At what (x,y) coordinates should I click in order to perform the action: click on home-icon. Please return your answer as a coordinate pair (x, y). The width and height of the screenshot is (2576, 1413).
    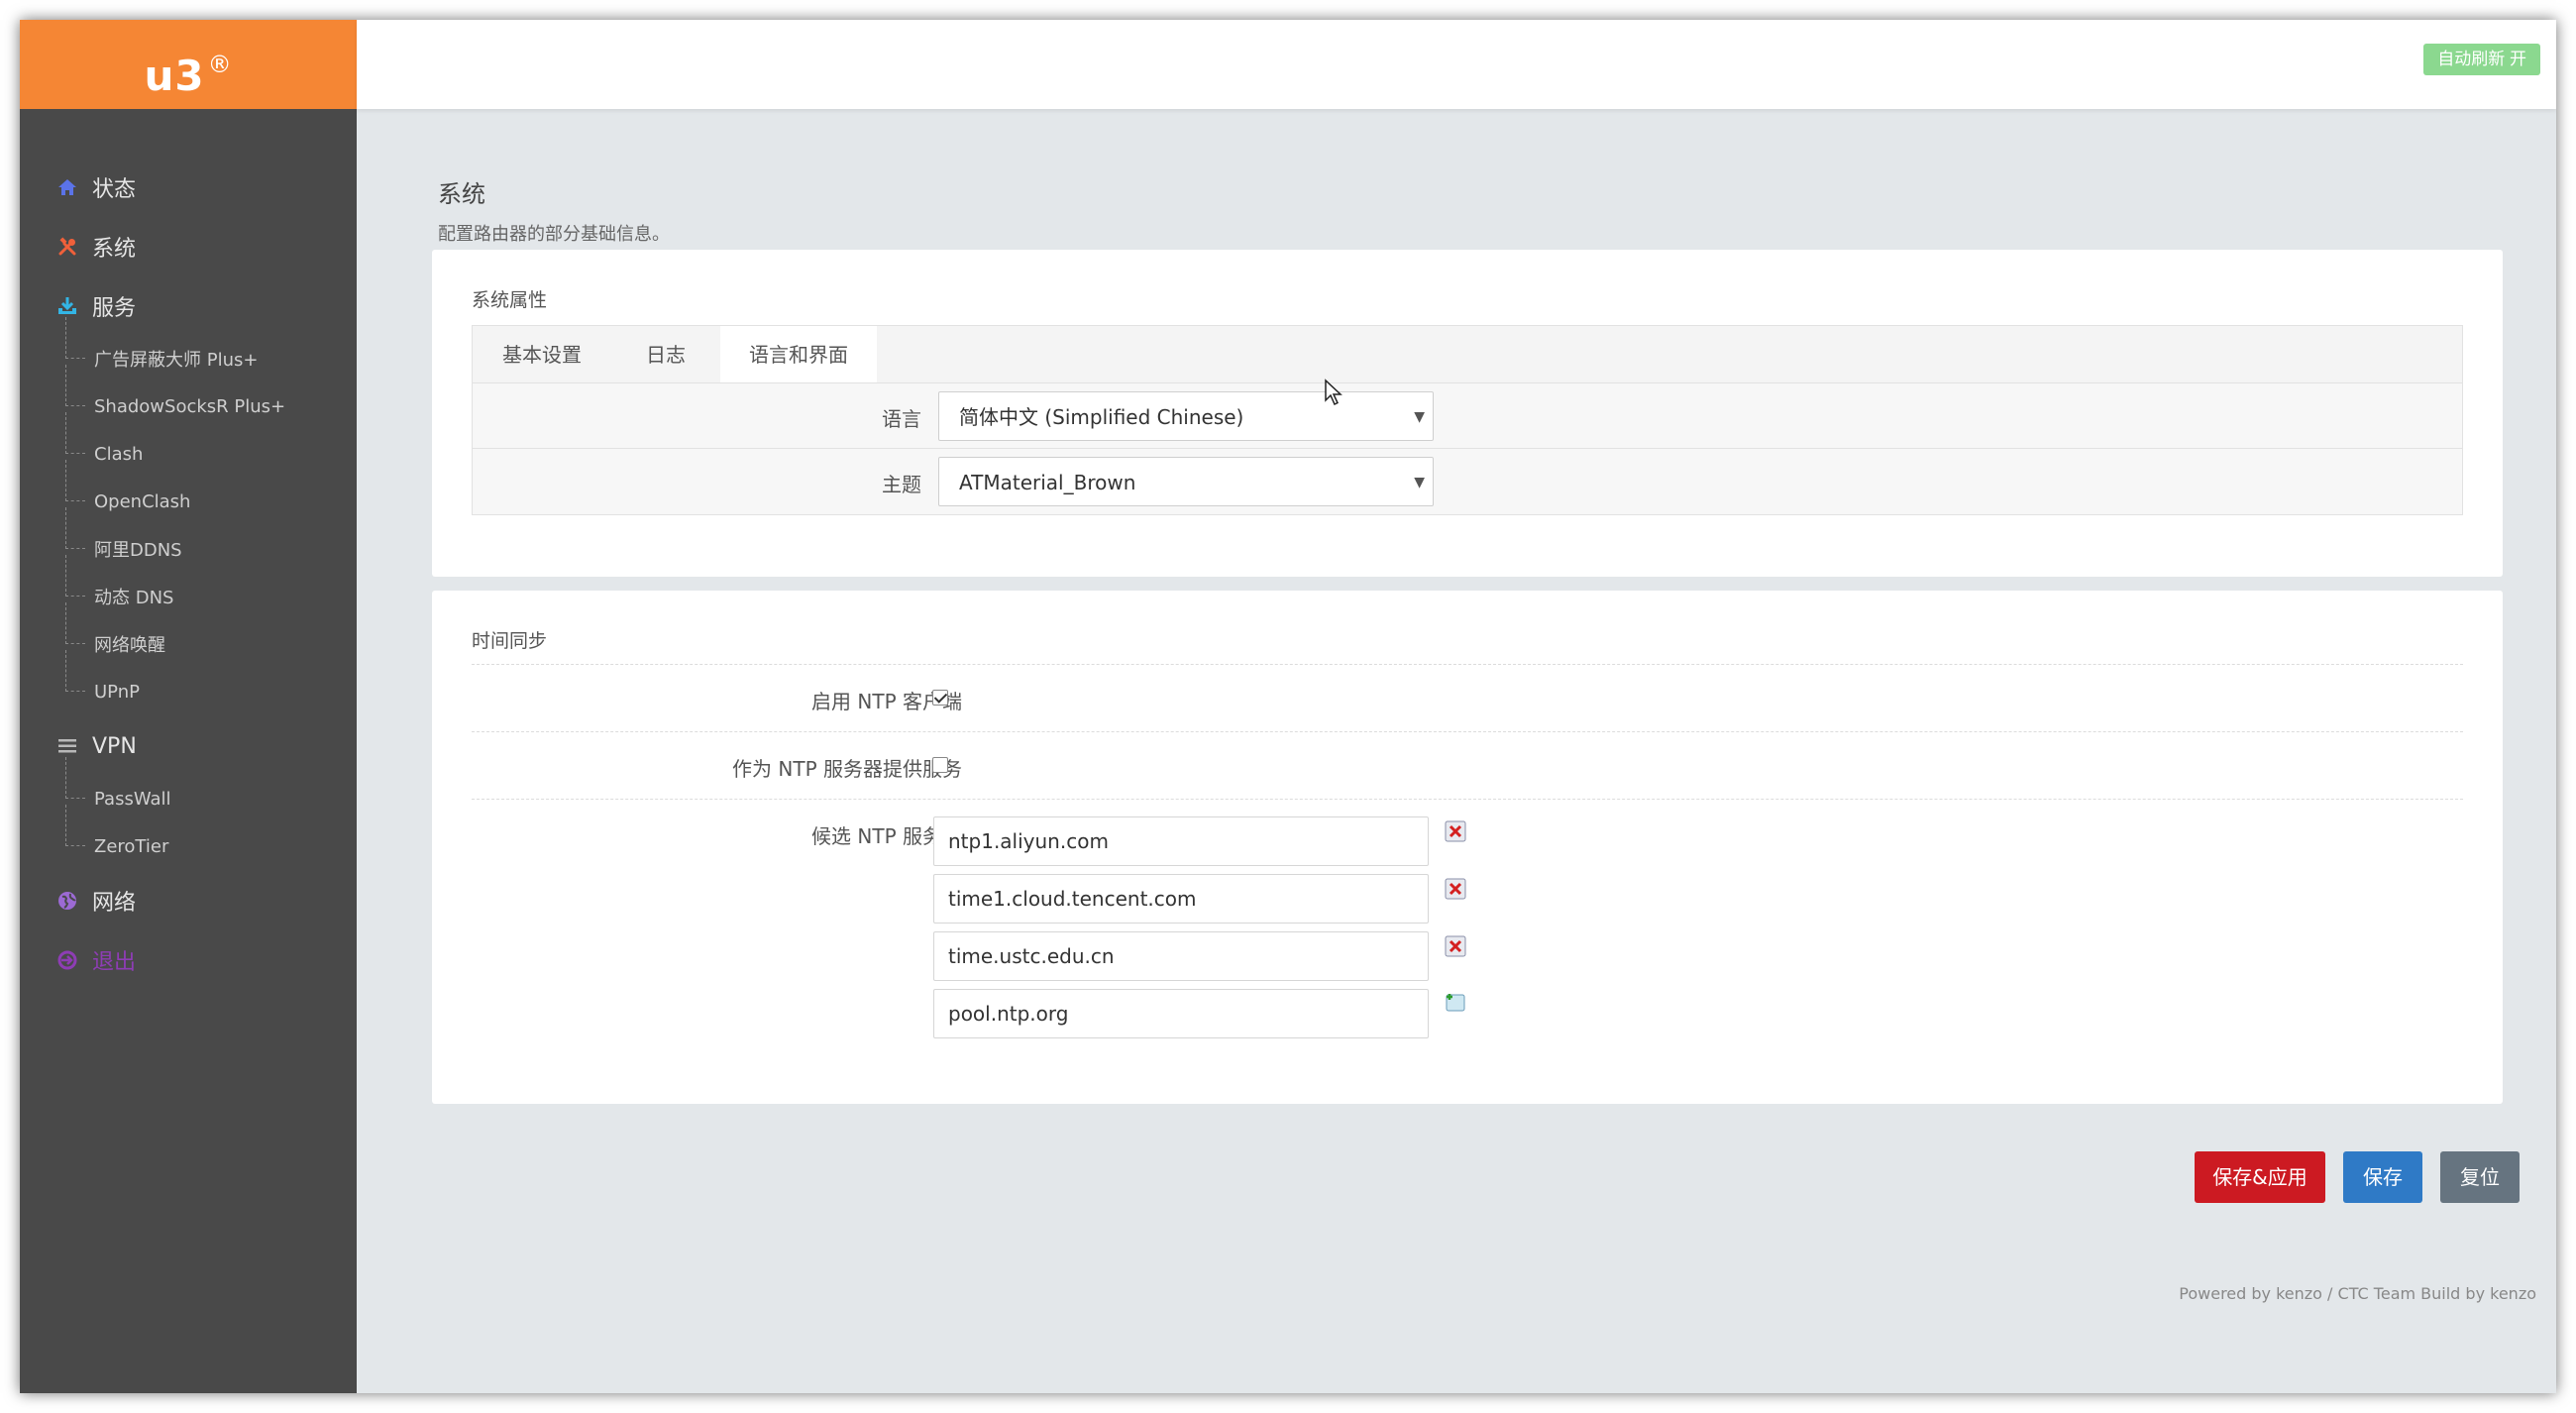
    Looking at the image, I should click on (67, 187).